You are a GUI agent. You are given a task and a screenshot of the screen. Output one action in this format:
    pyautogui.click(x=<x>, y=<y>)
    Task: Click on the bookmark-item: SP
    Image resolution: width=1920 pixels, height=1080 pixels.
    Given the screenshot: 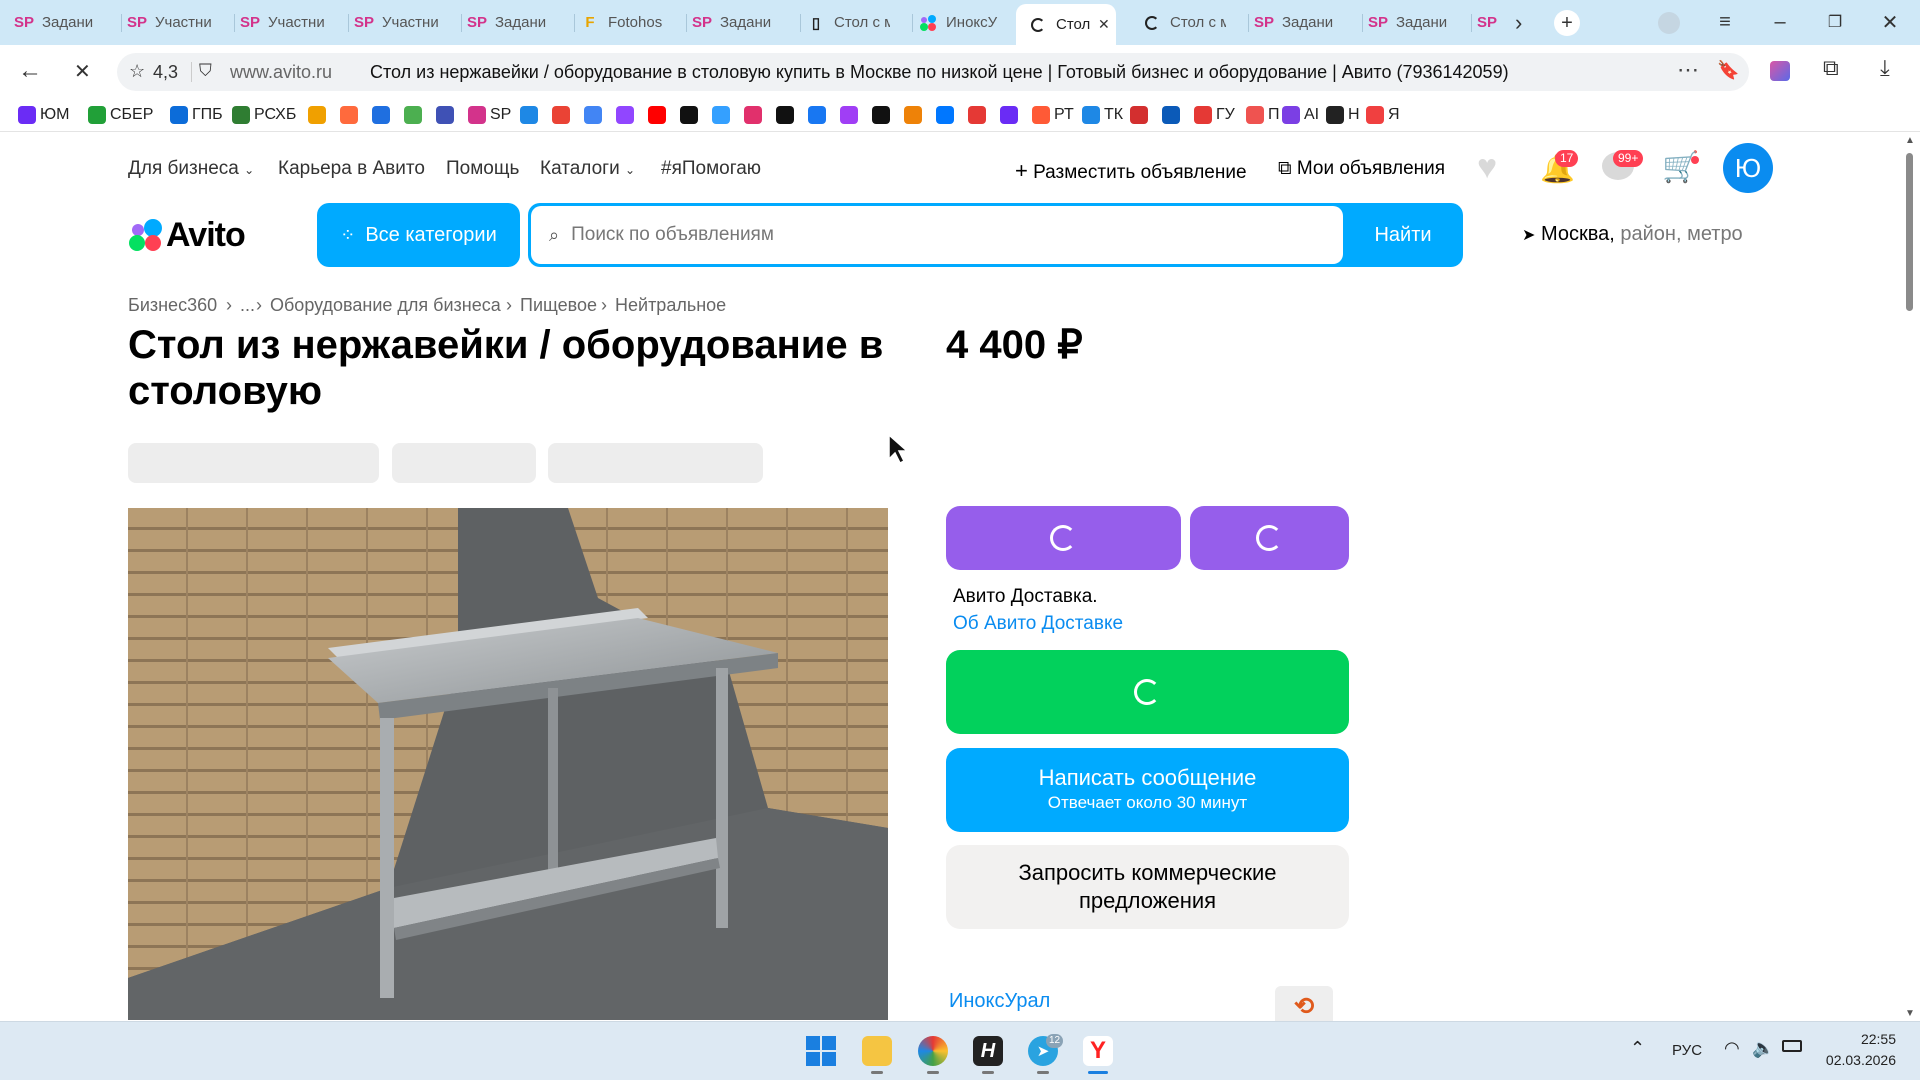 What is the action you would take?
    pyautogui.click(x=489, y=115)
    